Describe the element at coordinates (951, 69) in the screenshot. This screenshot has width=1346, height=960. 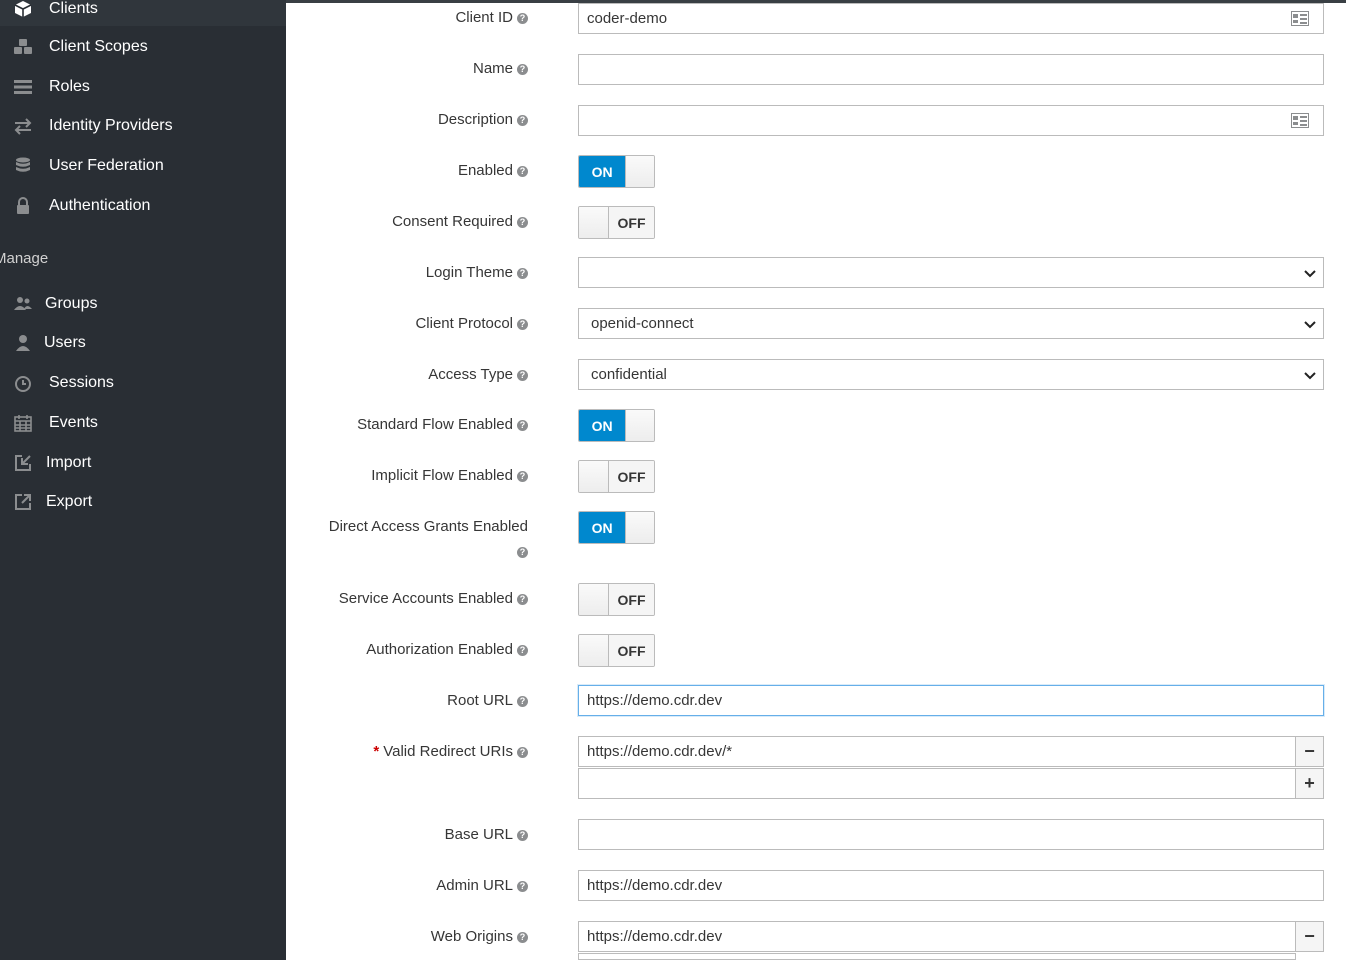
I see `name-input` at that location.